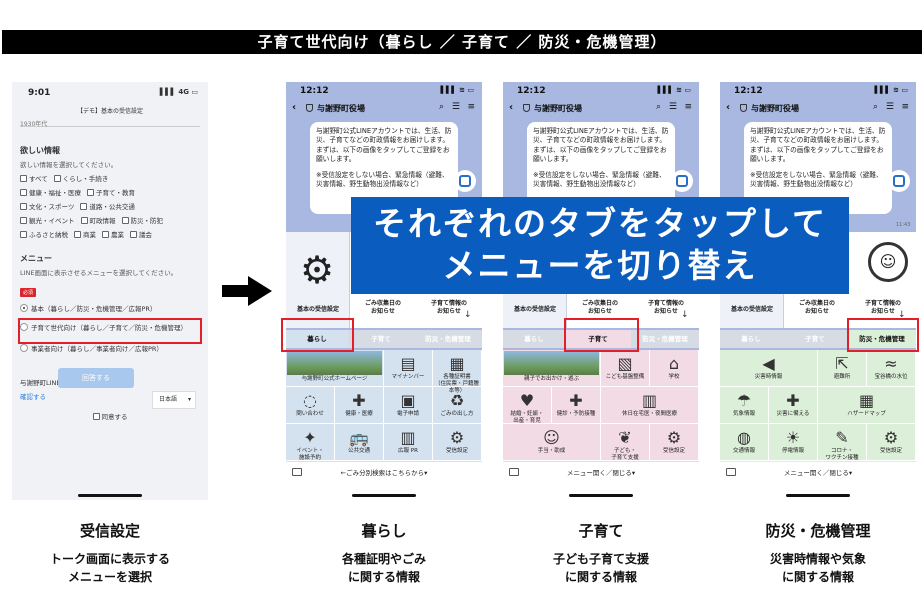 The width and height of the screenshot is (924, 616). I want to click on menu-cell: ✦ イベント・ 施設予約, so click(310, 442).